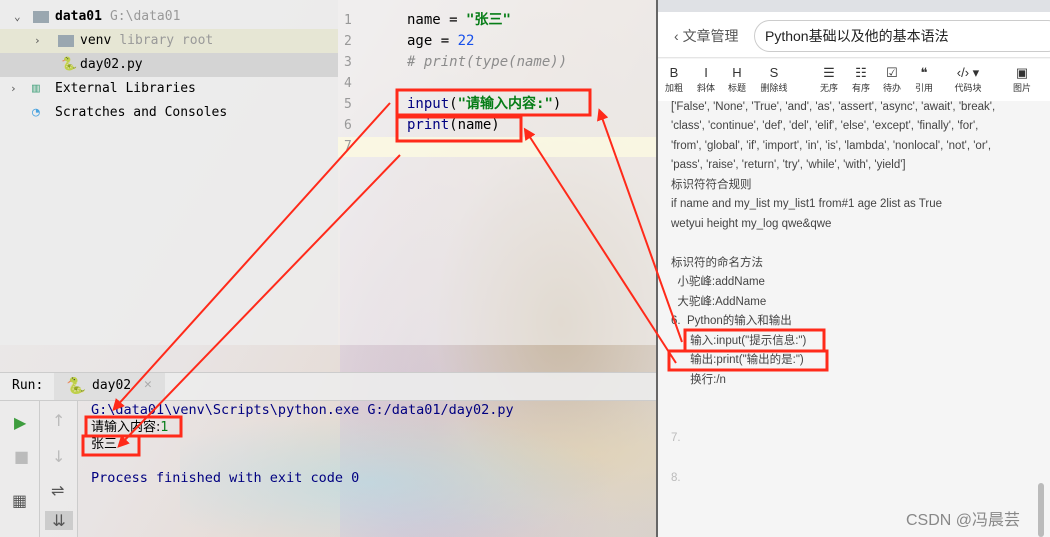 This screenshot has width=1050, height=537. What do you see at coordinates (676, 438) in the screenshot?
I see `list-number: 7.` at bounding box center [676, 438].